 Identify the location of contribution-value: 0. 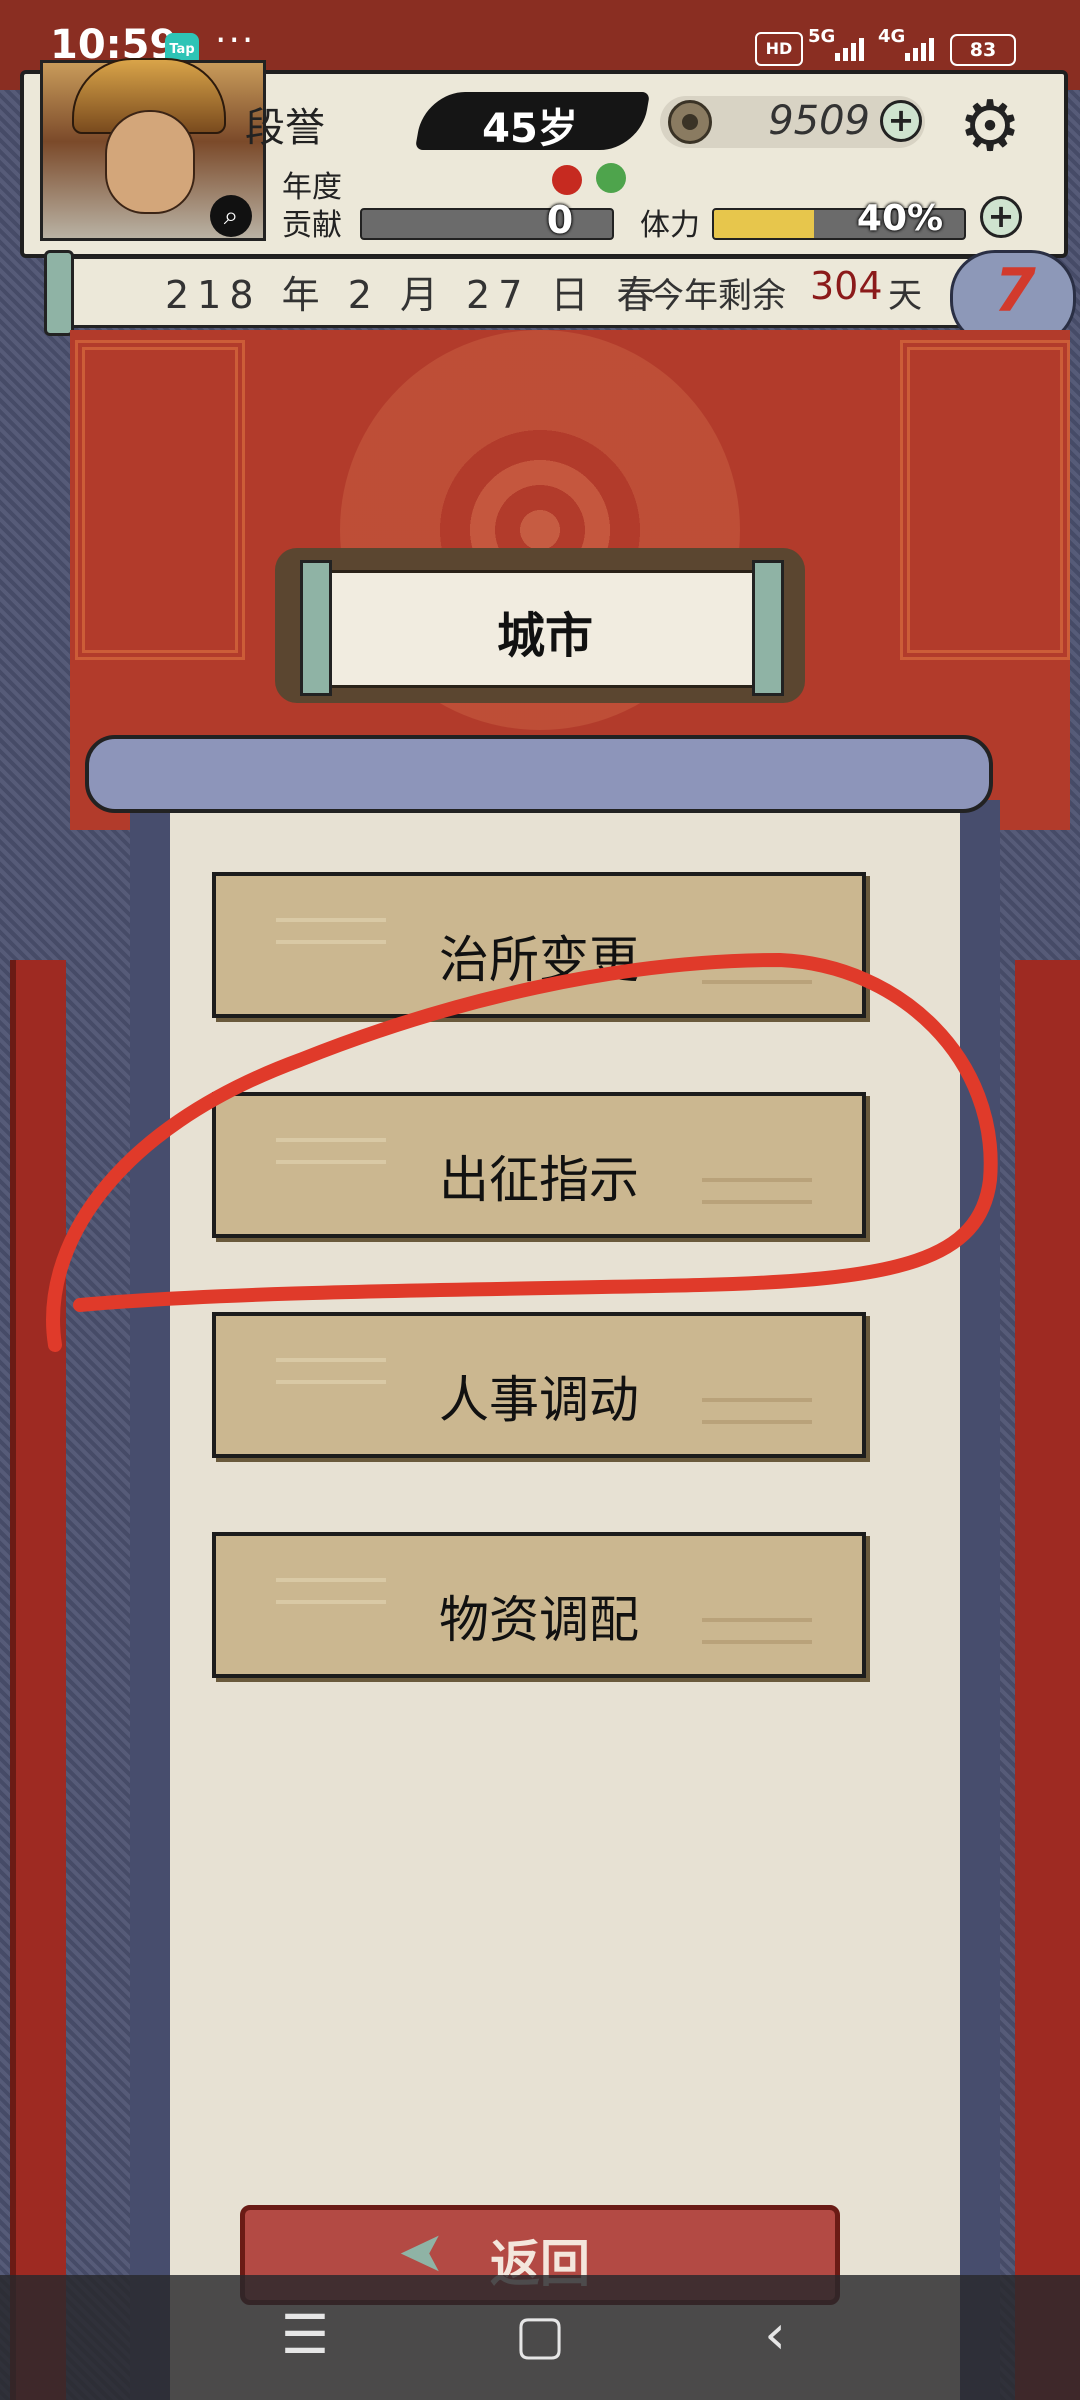
(560, 220).